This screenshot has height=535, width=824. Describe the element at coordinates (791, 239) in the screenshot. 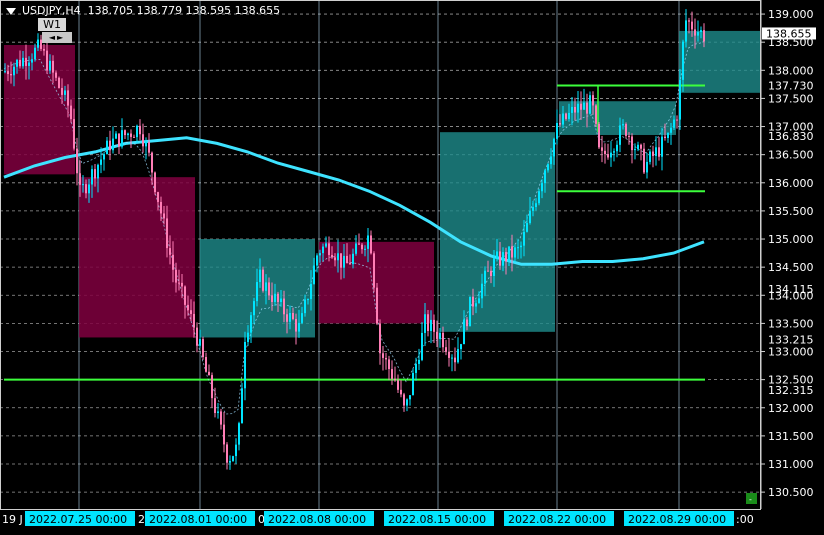

I see `price-tick-label: 135.000` at that location.